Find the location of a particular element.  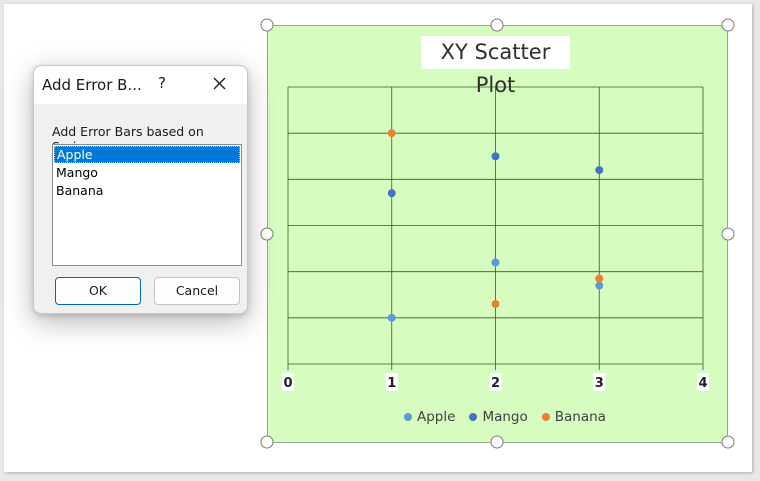

legend-label-apple: Apple is located at coordinates (436, 417).